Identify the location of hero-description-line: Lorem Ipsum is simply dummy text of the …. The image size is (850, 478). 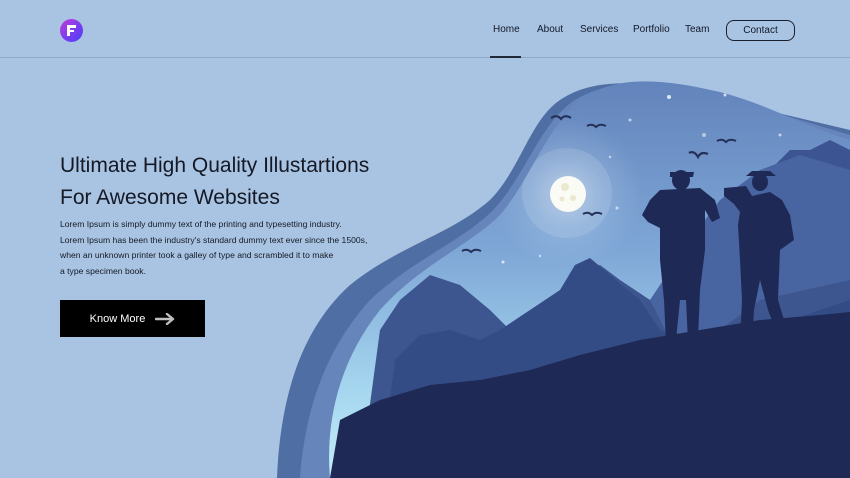
(201, 224).